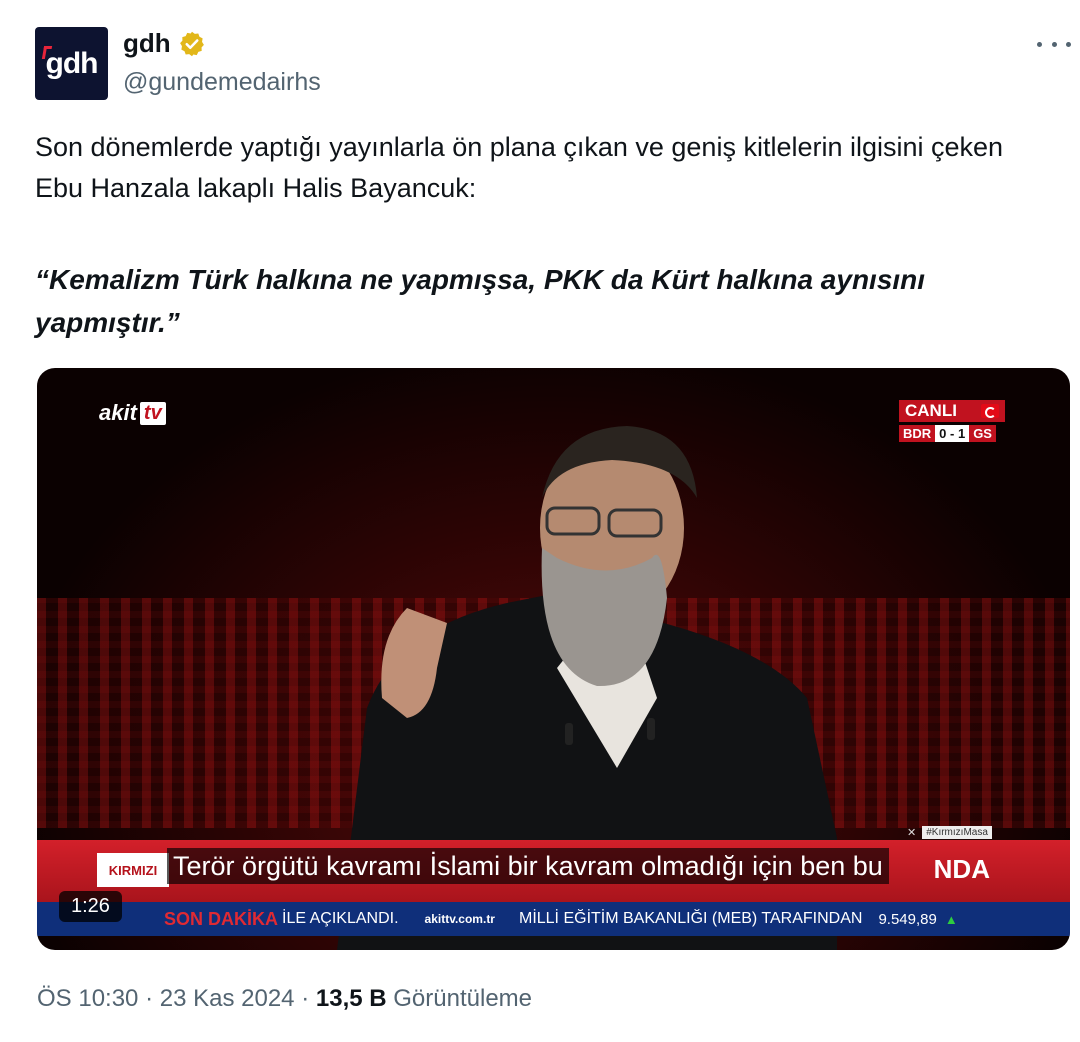 This screenshot has height=1042, width=1080. What do you see at coordinates (951, 919) in the screenshot?
I see `arrow-up-icon: ▲` at bounding box center [951, 919].